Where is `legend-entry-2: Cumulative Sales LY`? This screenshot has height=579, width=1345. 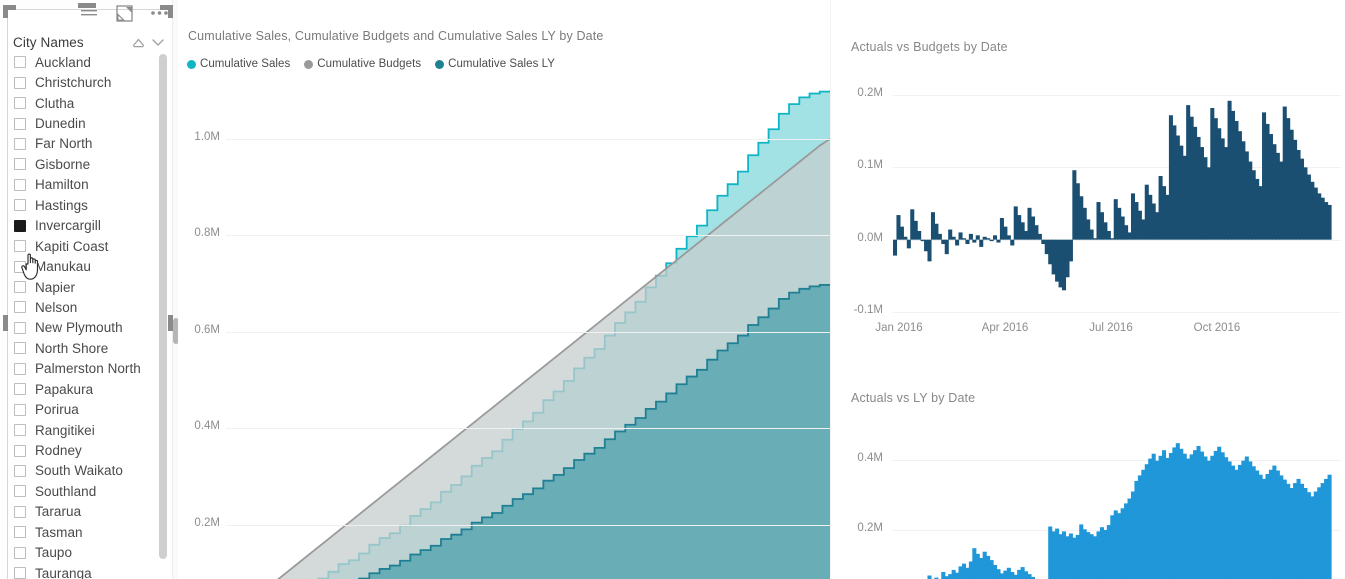 legend-entry-2: Cumulative Sales LY is located at coordinates (495, 64).